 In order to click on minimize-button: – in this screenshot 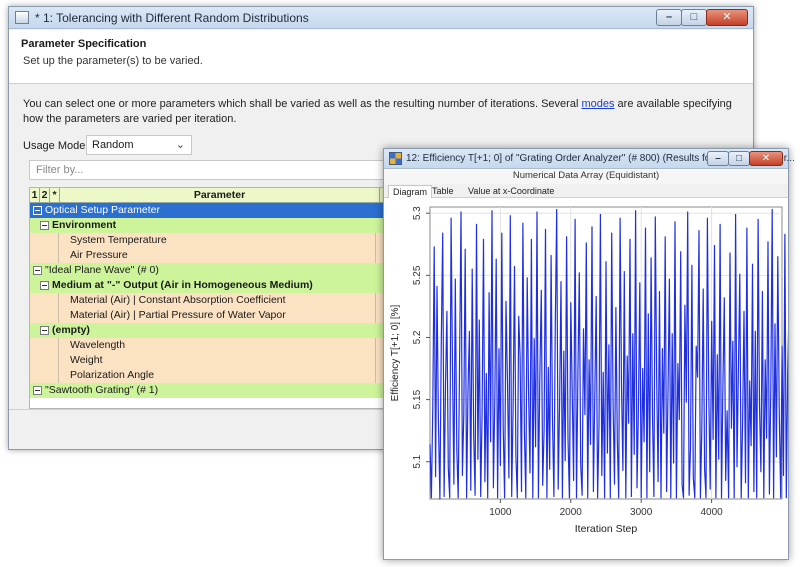, I will do `click(669, 17)`.